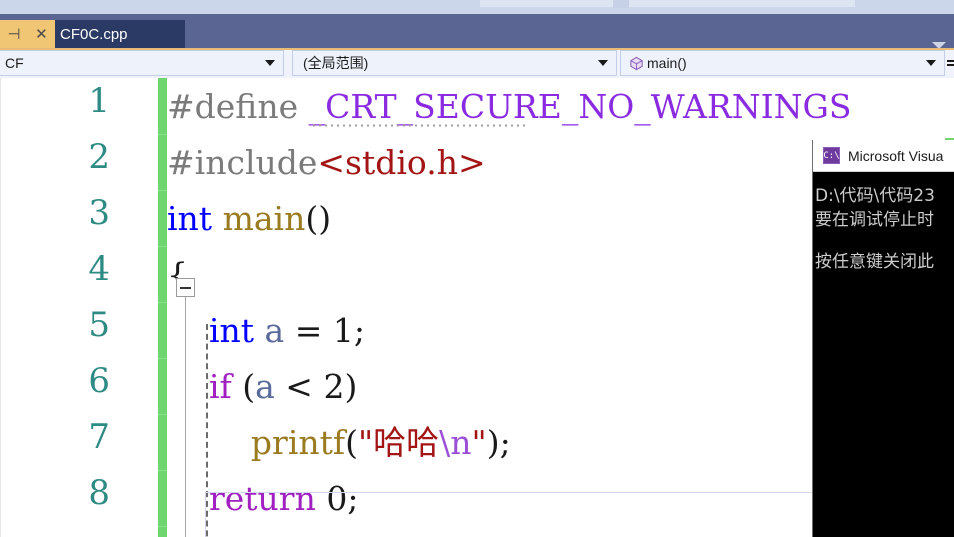 The height and width of the screenshot is (537, 954). What do you see at coordinates (636, 63) in the screenshot?
I see `method-cube-icon` at bounding box center [636, 63].